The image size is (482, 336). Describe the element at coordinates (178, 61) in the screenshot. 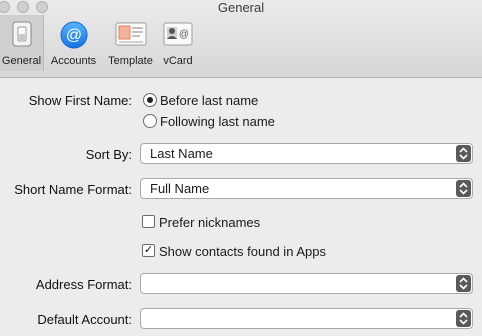

I see `tab-vcard-label: vCard` at that location.